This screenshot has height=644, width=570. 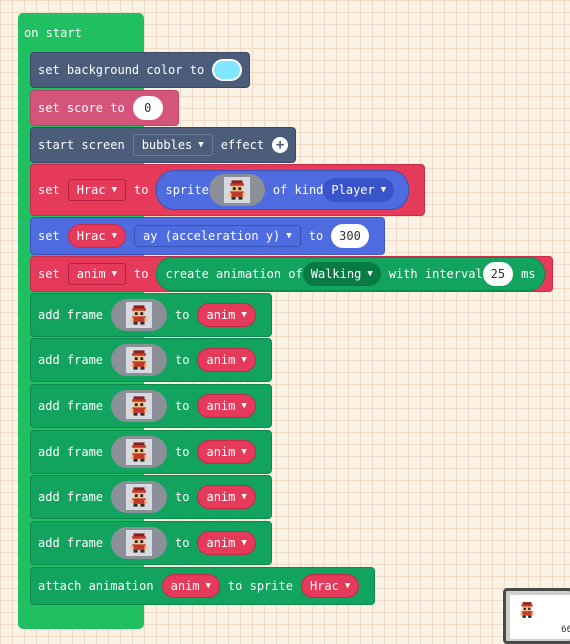 What do you see at coordinates (91, 236) in the screenshot?
I see `variable-name: Hrac` at bounding box center [91, 236].